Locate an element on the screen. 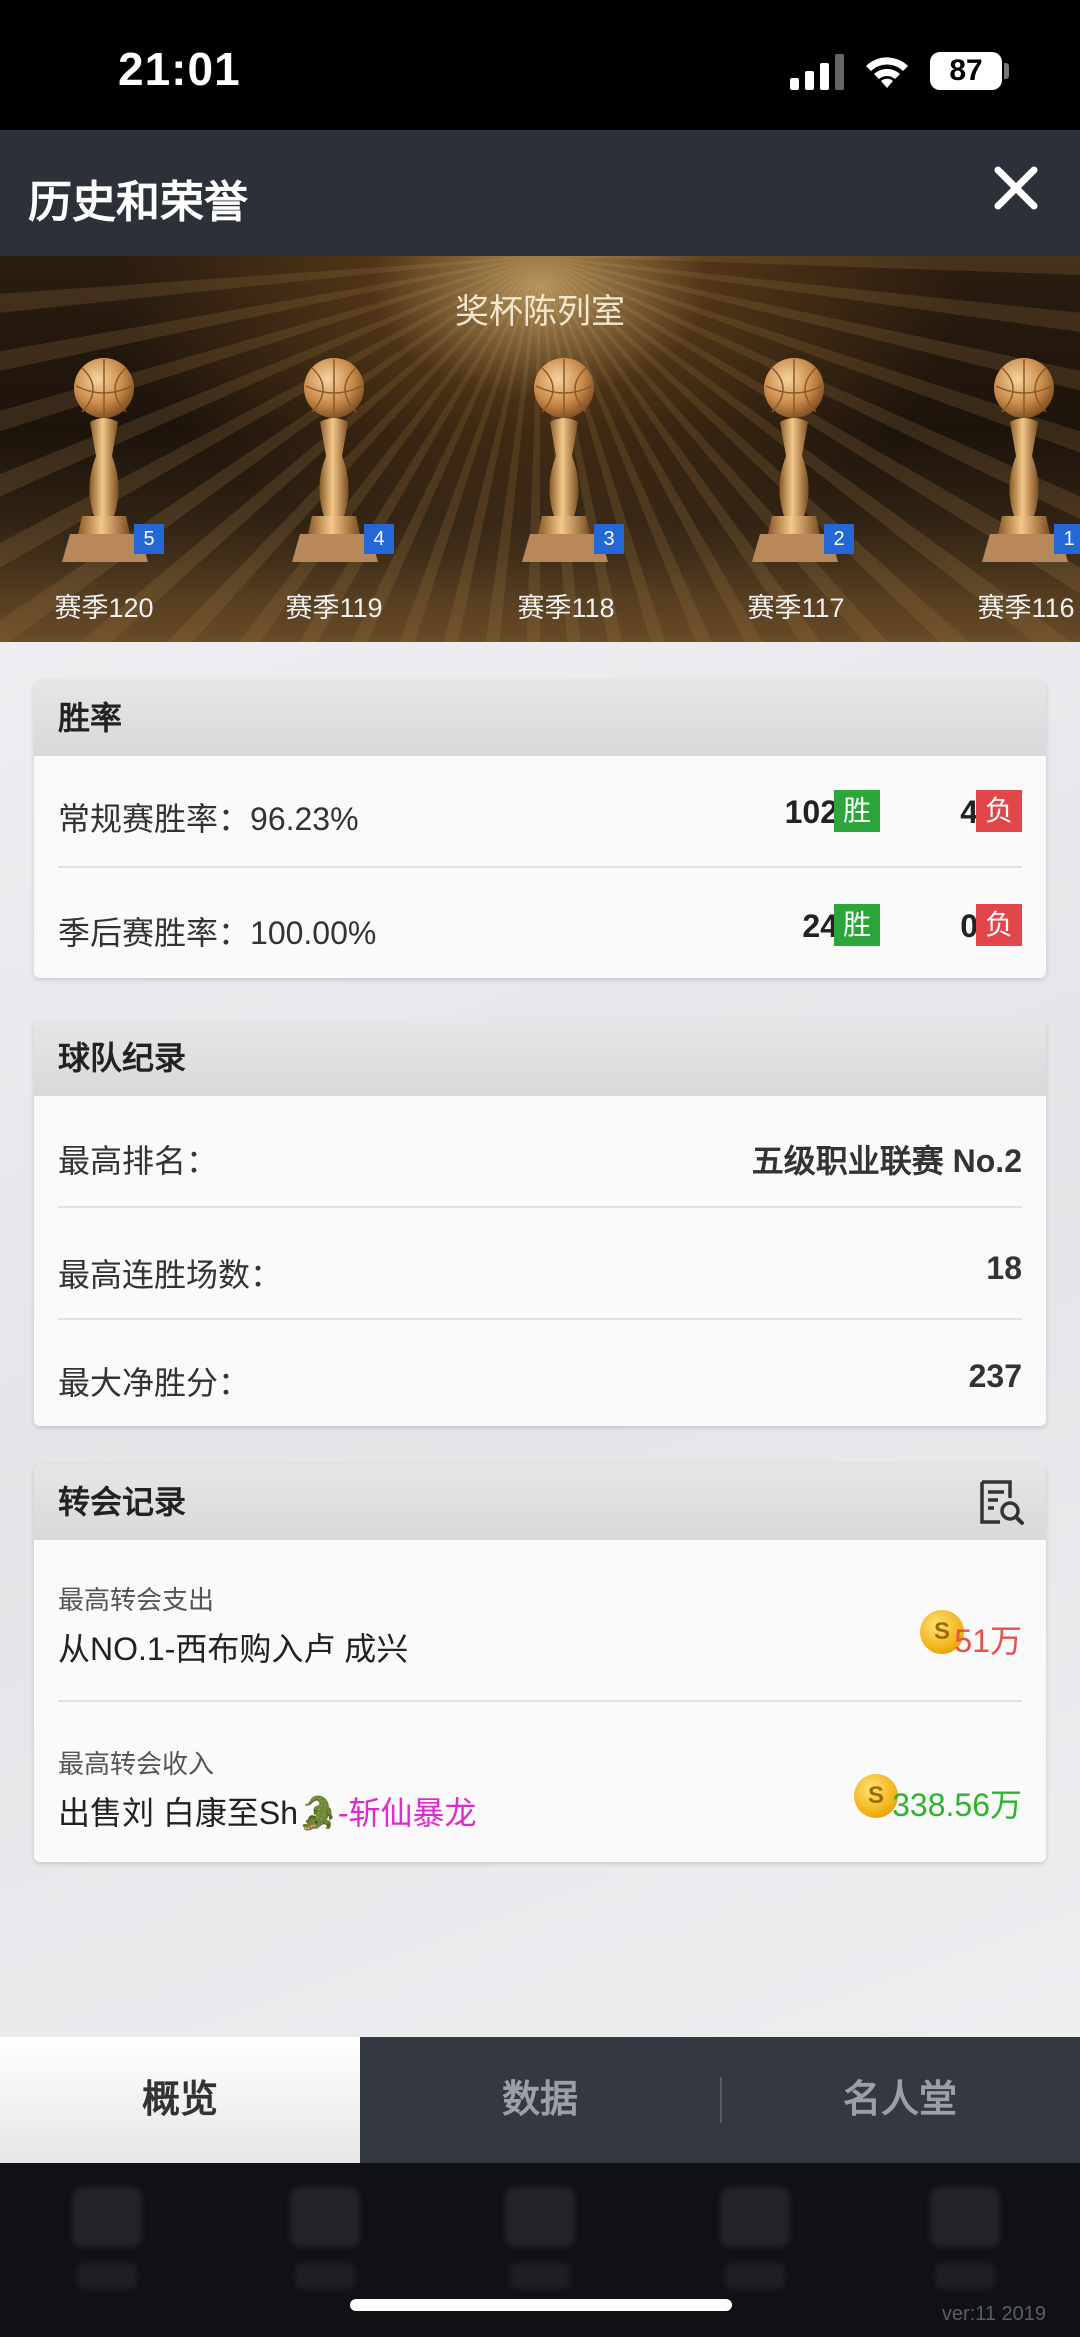  close-icon is located at coordinates (1016, 188).